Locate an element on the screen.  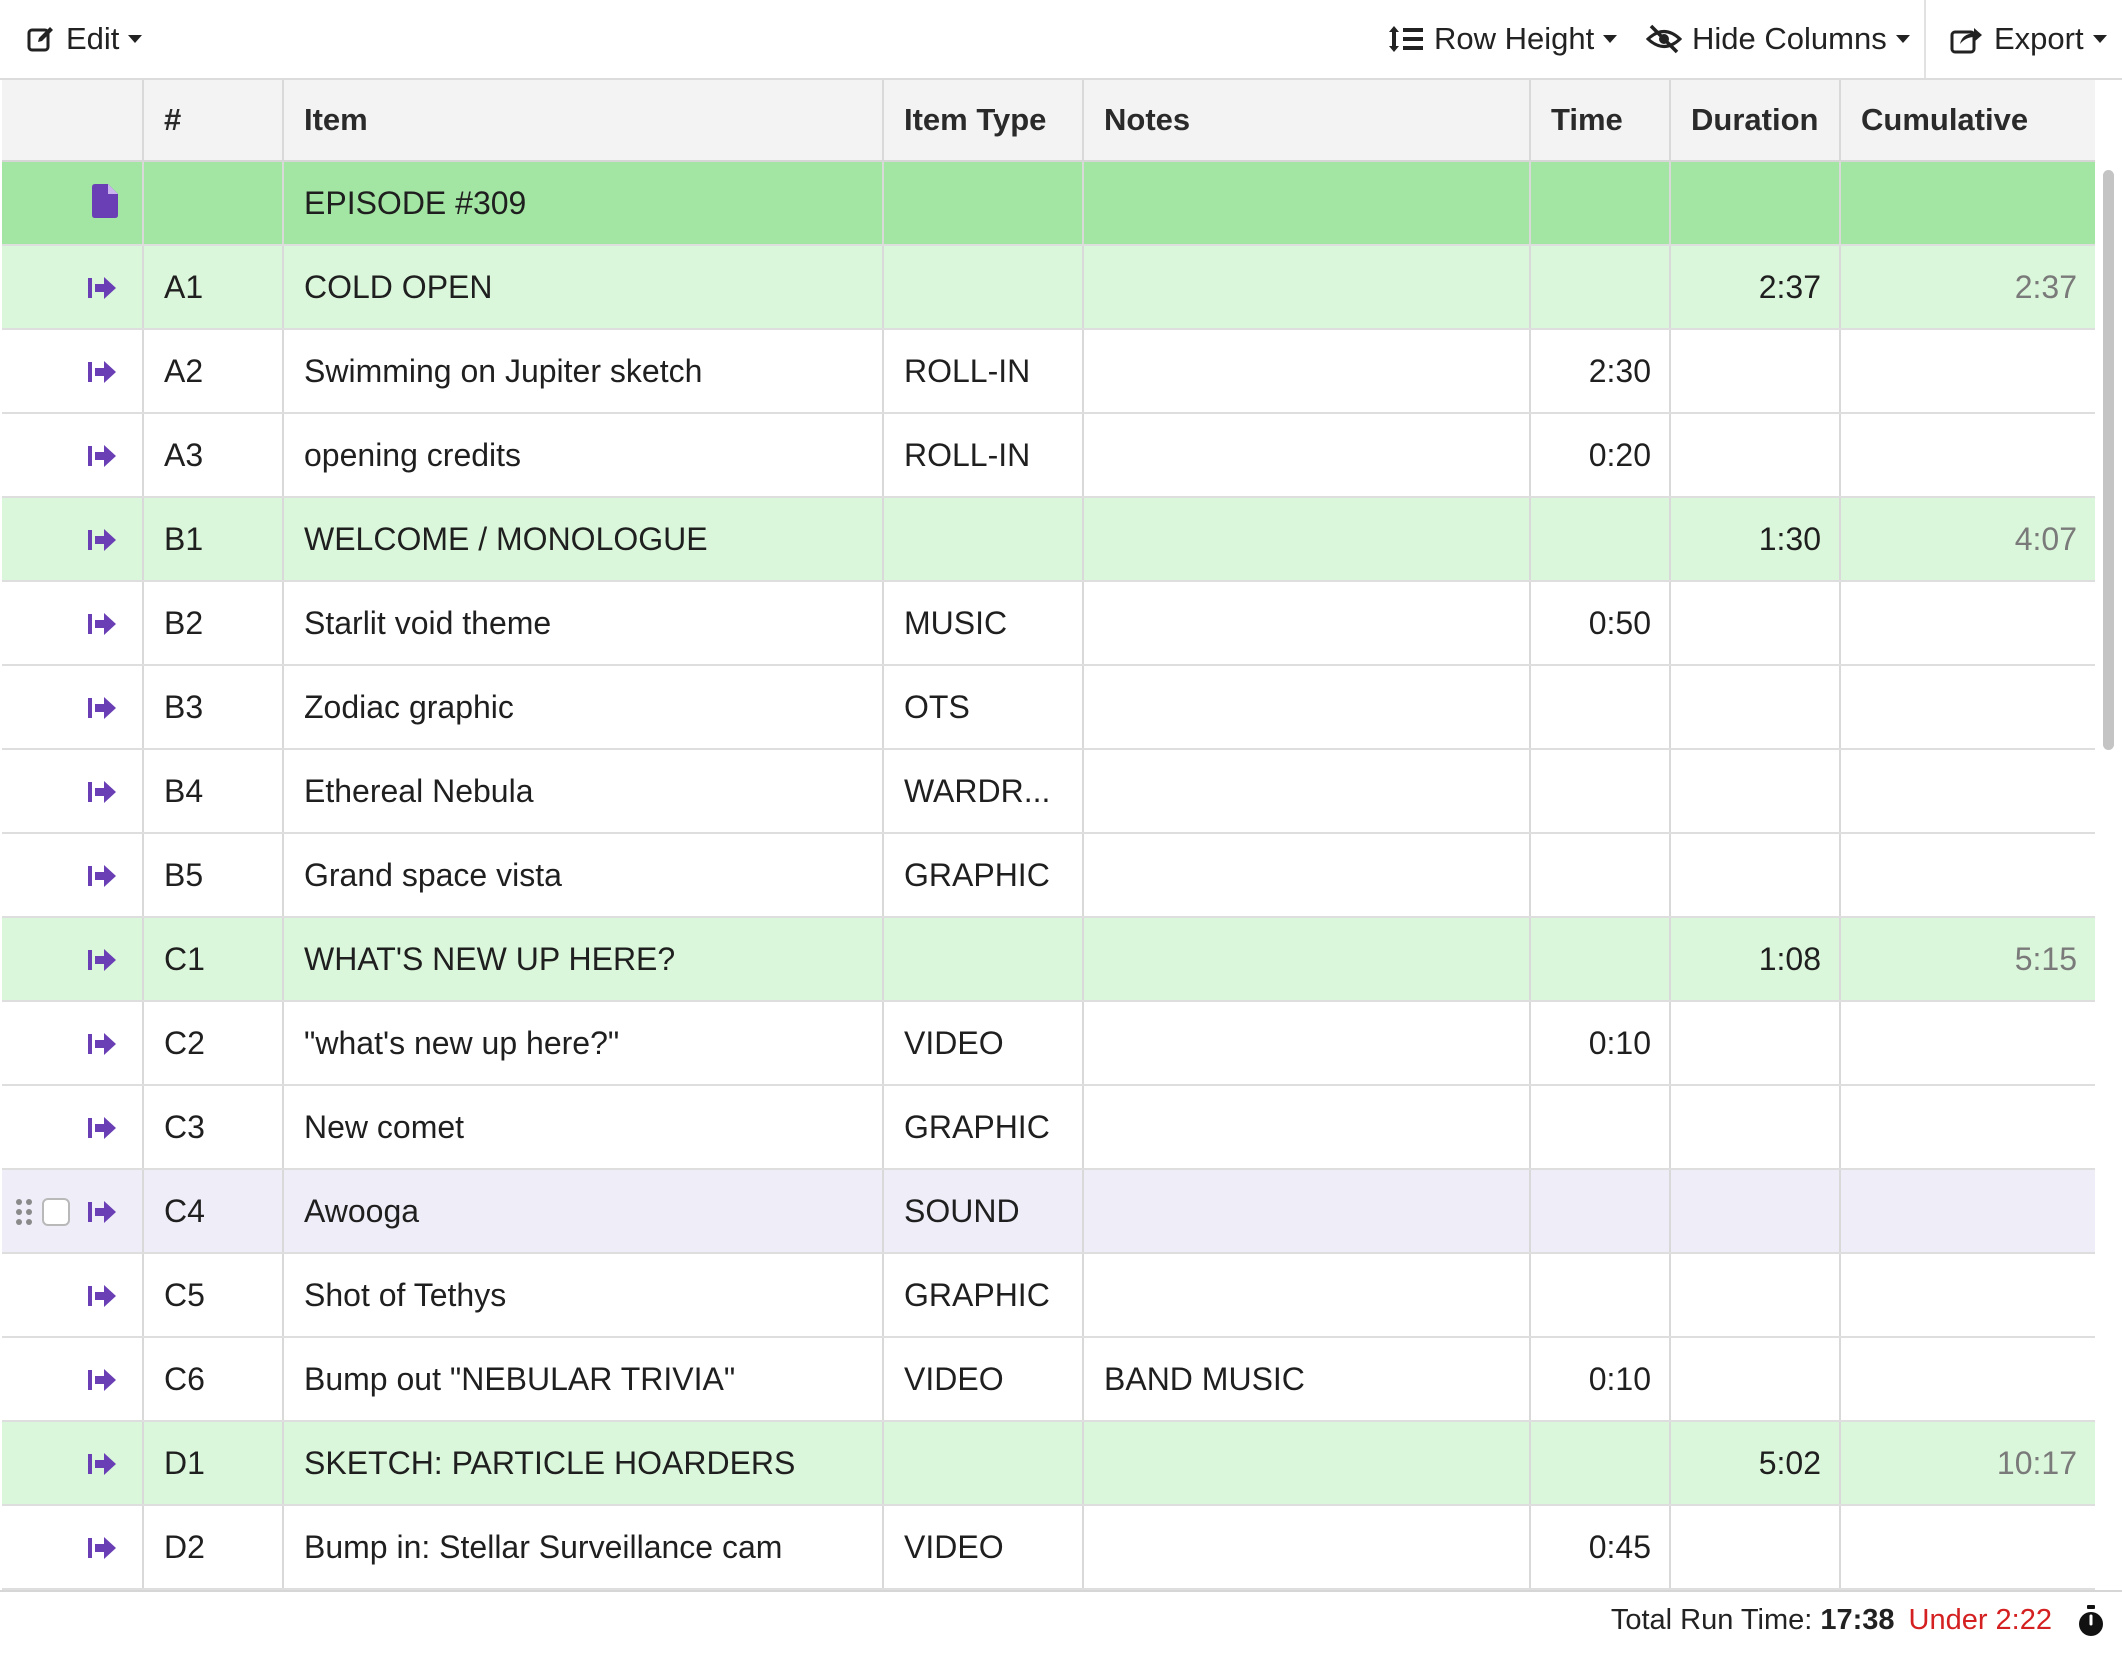
row-item: Starlit void theme is located at coordinates (584, 623).